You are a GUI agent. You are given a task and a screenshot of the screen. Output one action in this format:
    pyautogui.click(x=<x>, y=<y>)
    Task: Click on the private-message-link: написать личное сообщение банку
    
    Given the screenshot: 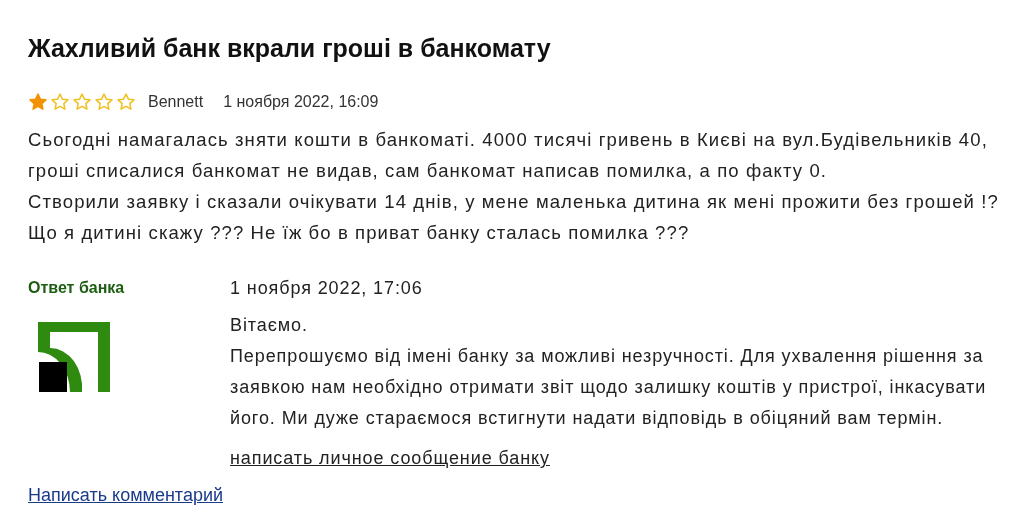 What is the action you would take?
    pyautogui.click(x=390, y=458)
    